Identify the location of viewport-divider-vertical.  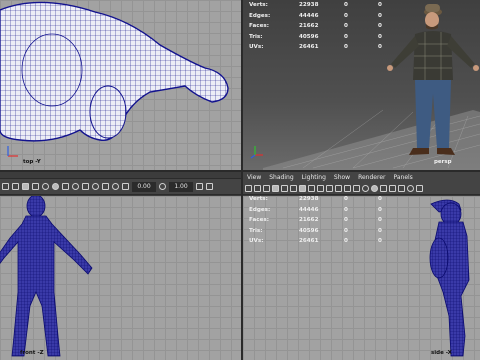
(242, 180).